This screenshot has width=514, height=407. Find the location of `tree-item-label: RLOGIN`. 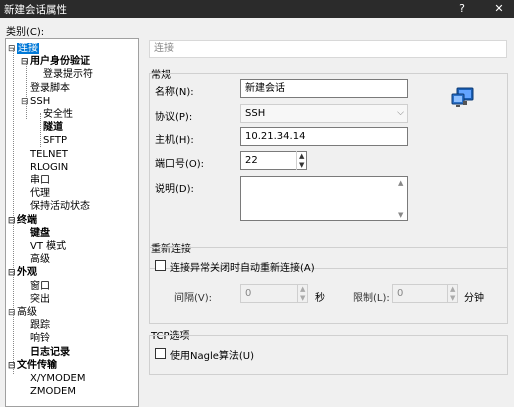

tree-item-label: RLOGIN is located at coordinates (49, 167).